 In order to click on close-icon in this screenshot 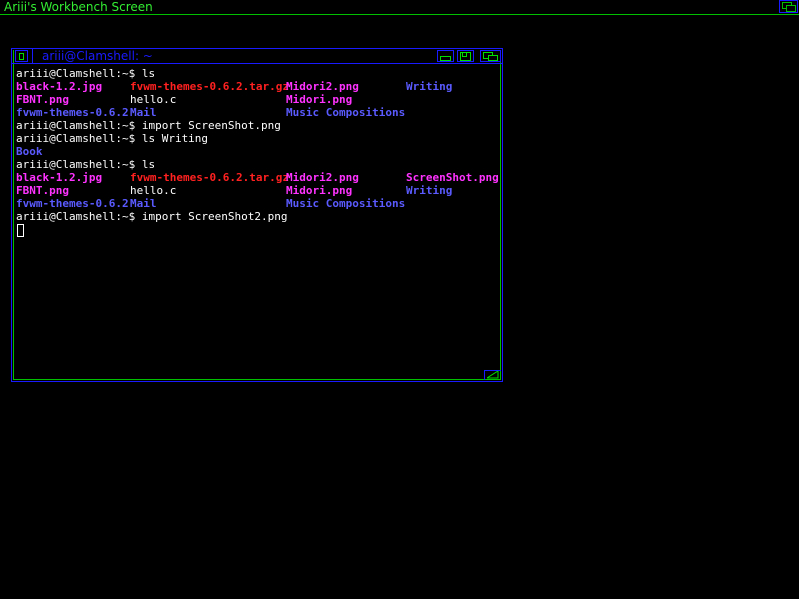, I will do `click(21, 56)`.